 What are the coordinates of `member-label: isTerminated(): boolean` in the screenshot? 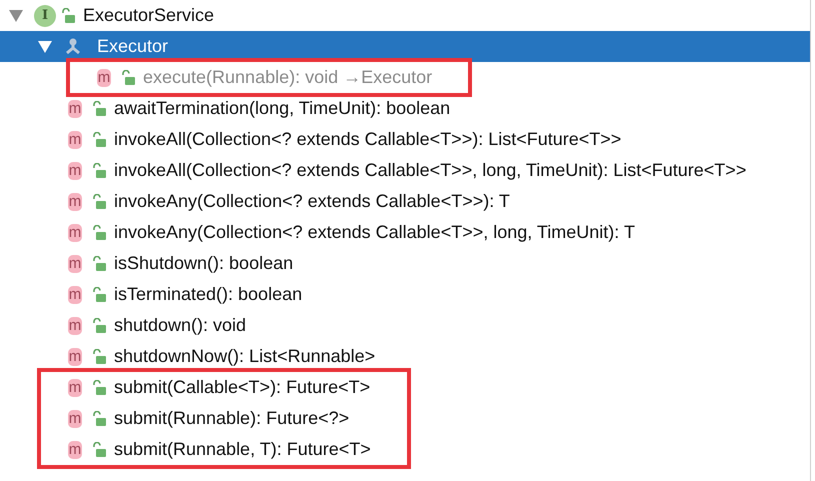 It's located at (208, 294).